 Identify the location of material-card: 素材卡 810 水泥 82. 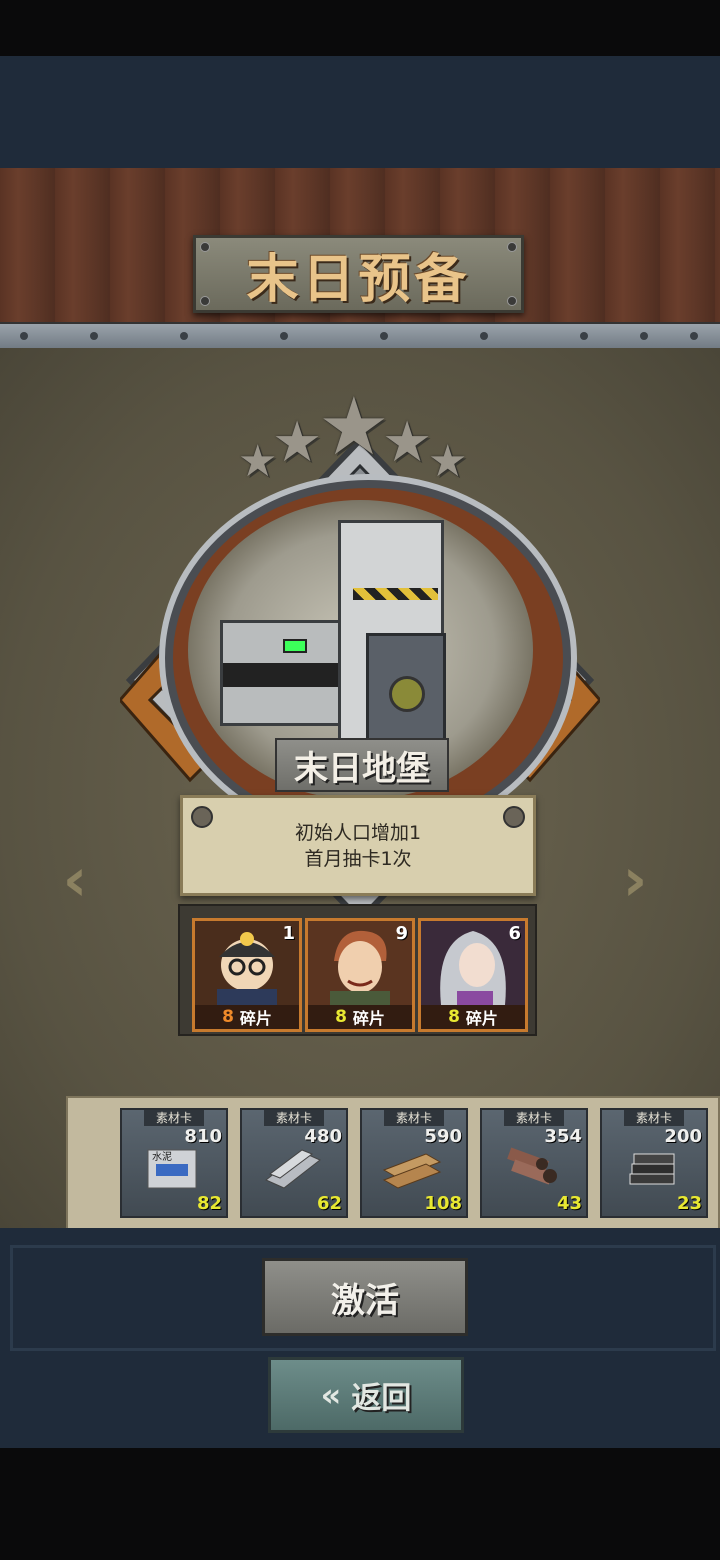
(174, 1163).